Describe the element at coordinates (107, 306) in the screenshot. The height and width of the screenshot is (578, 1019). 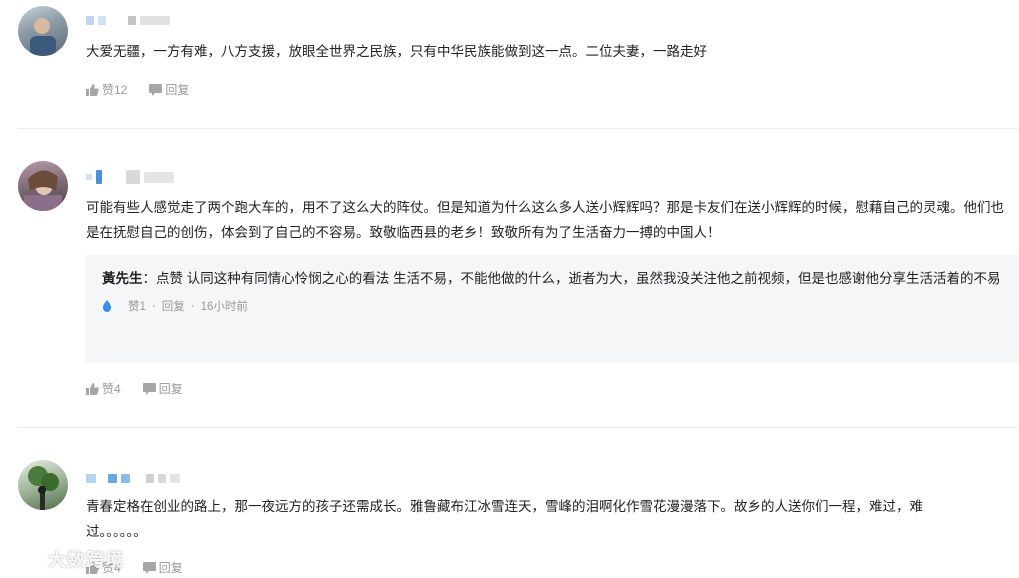
I see `water-drop-icon` at that location.